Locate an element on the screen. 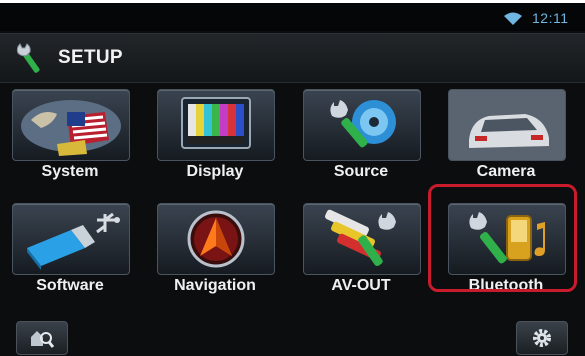 The image size is (585, 356). wrench-disc-icon is located at coordinates (363, 124).